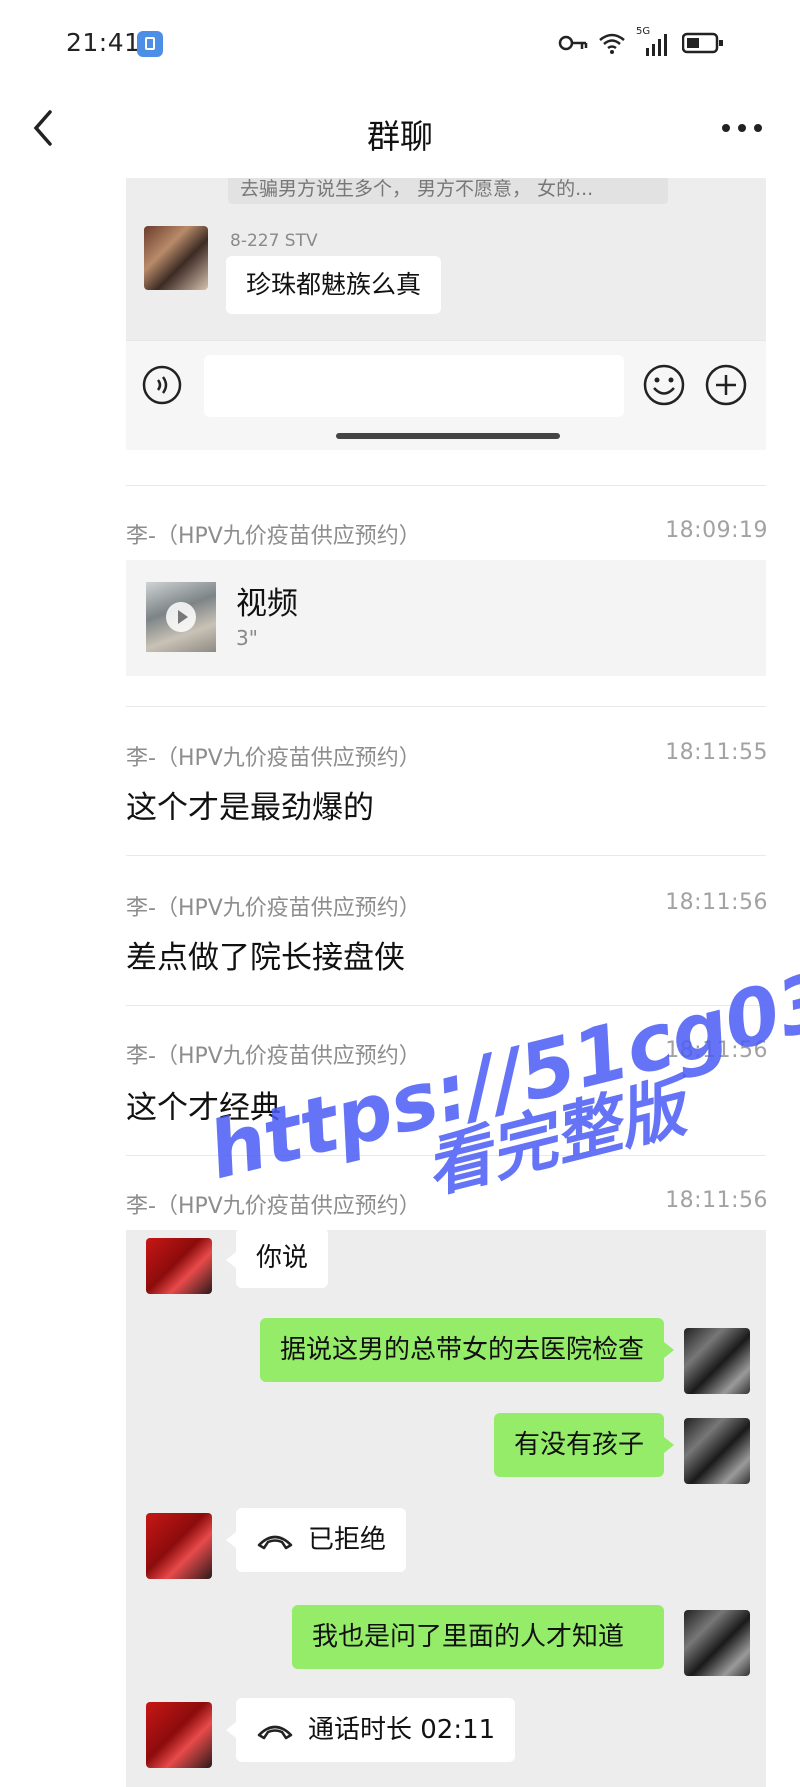  Describe the element at coordinates (612, 43) in the screenshot. I see `wifi-icon` at that location.